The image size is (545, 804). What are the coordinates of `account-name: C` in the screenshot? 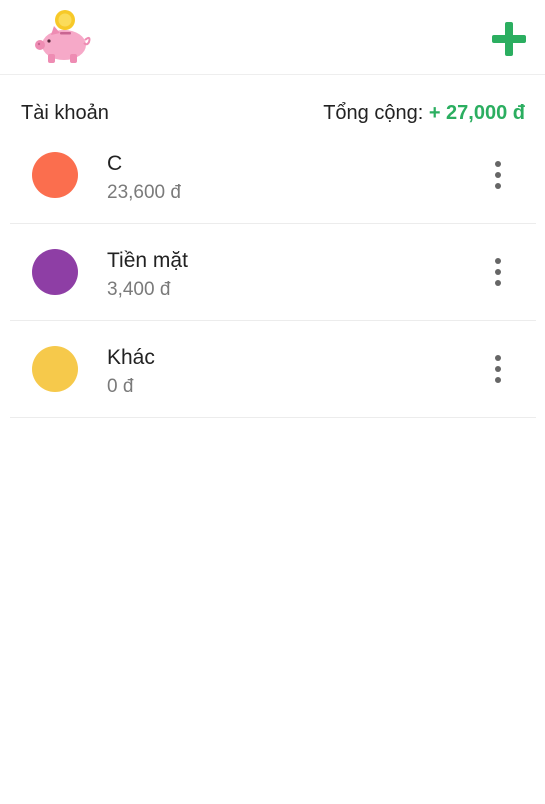 It's located at (115, 163).